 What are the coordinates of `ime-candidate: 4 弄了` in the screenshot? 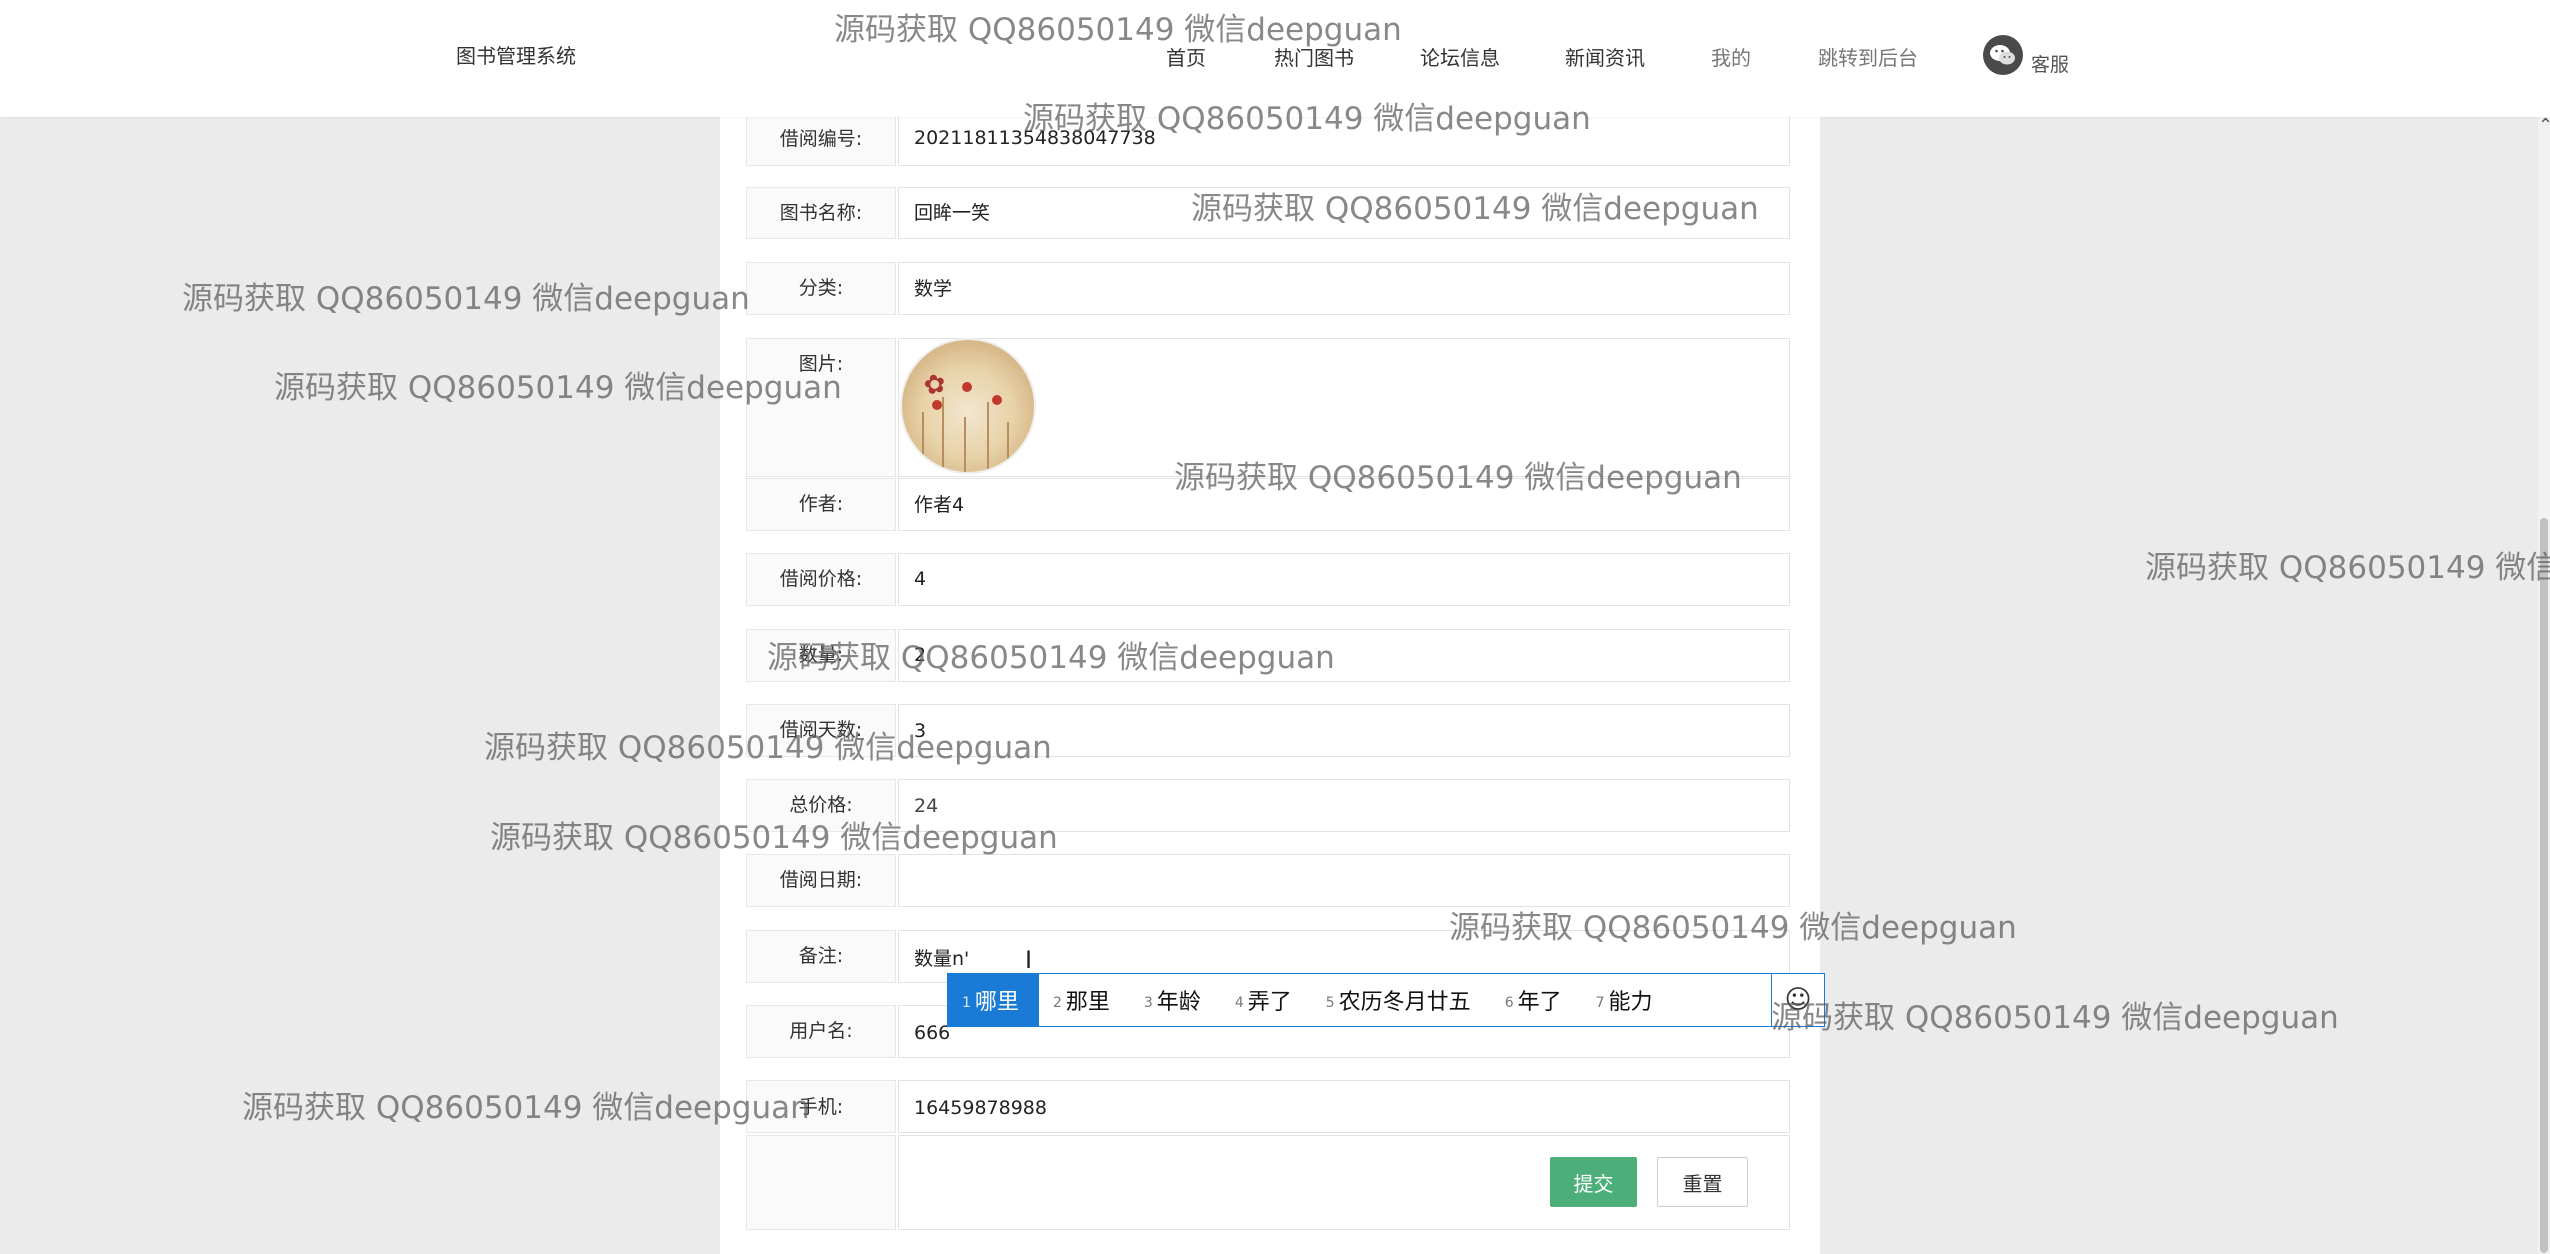 It's located at (1266, 1000).